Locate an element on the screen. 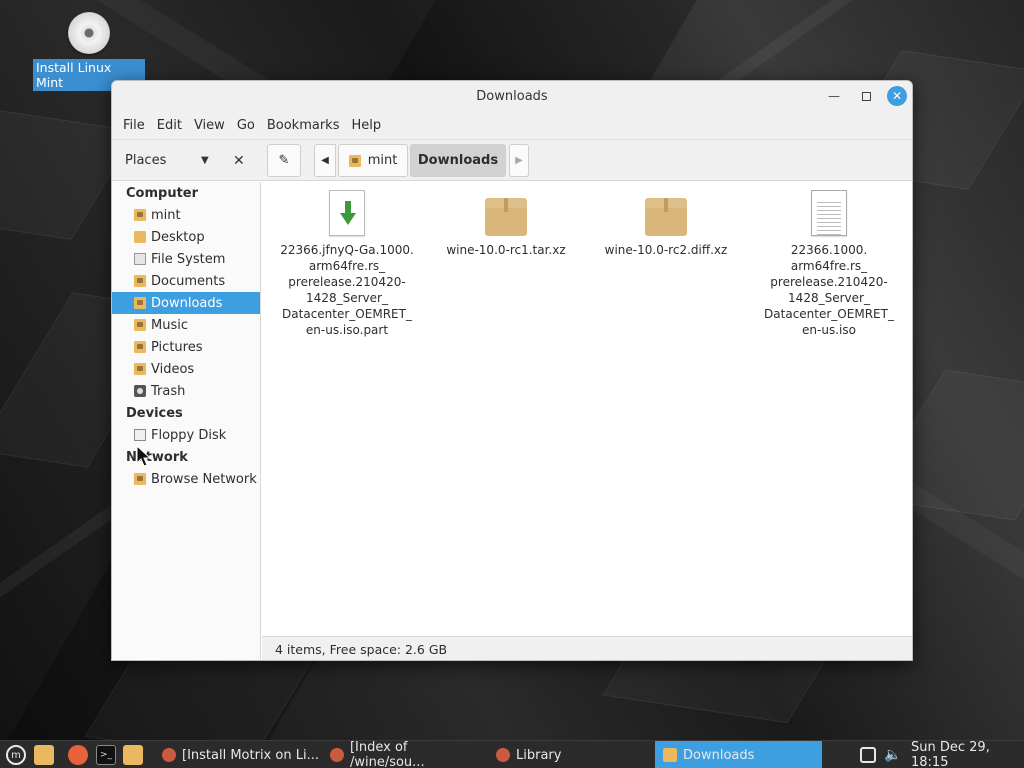 This screenshot has height=768, width=1024. breadcrumb-downloads: Downloads is located at coordinates (458, 160).